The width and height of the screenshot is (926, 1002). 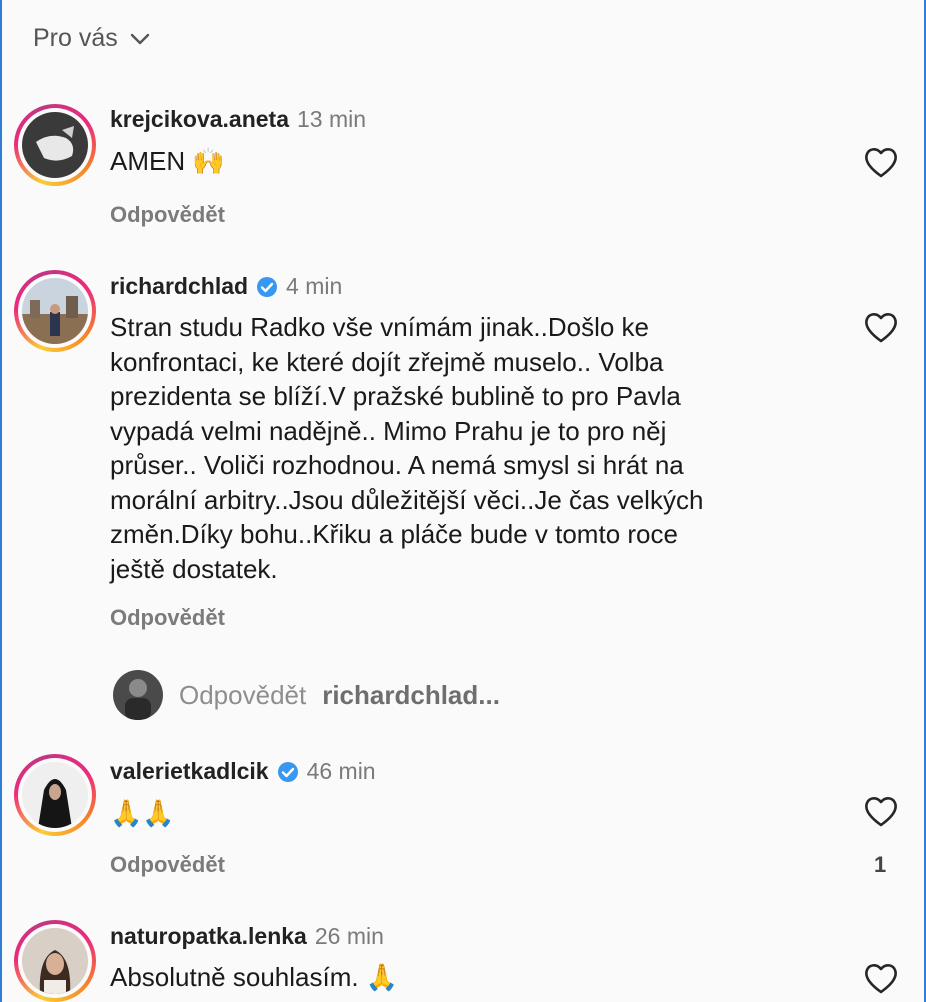 I want to click on comment-username: valerietkadlcik, so click(x=189, y=771).